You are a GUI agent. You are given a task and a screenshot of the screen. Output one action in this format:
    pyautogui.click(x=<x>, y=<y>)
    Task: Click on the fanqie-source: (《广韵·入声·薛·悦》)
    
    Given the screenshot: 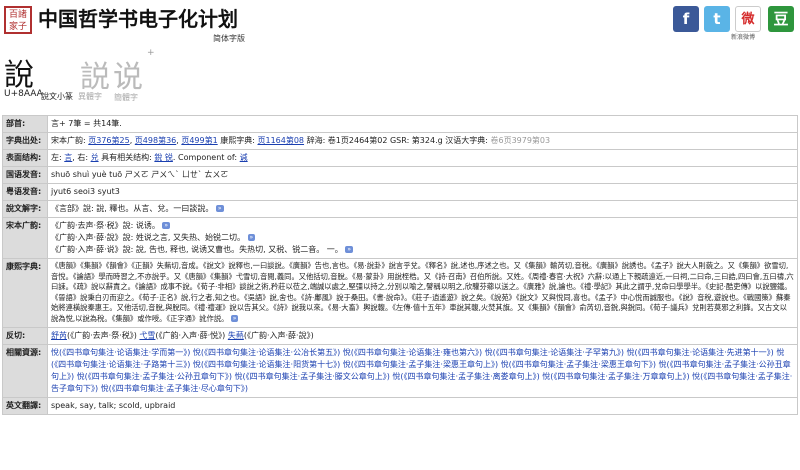 What is the action you would take?
    pyautogui.click(x=190, y=335)
    